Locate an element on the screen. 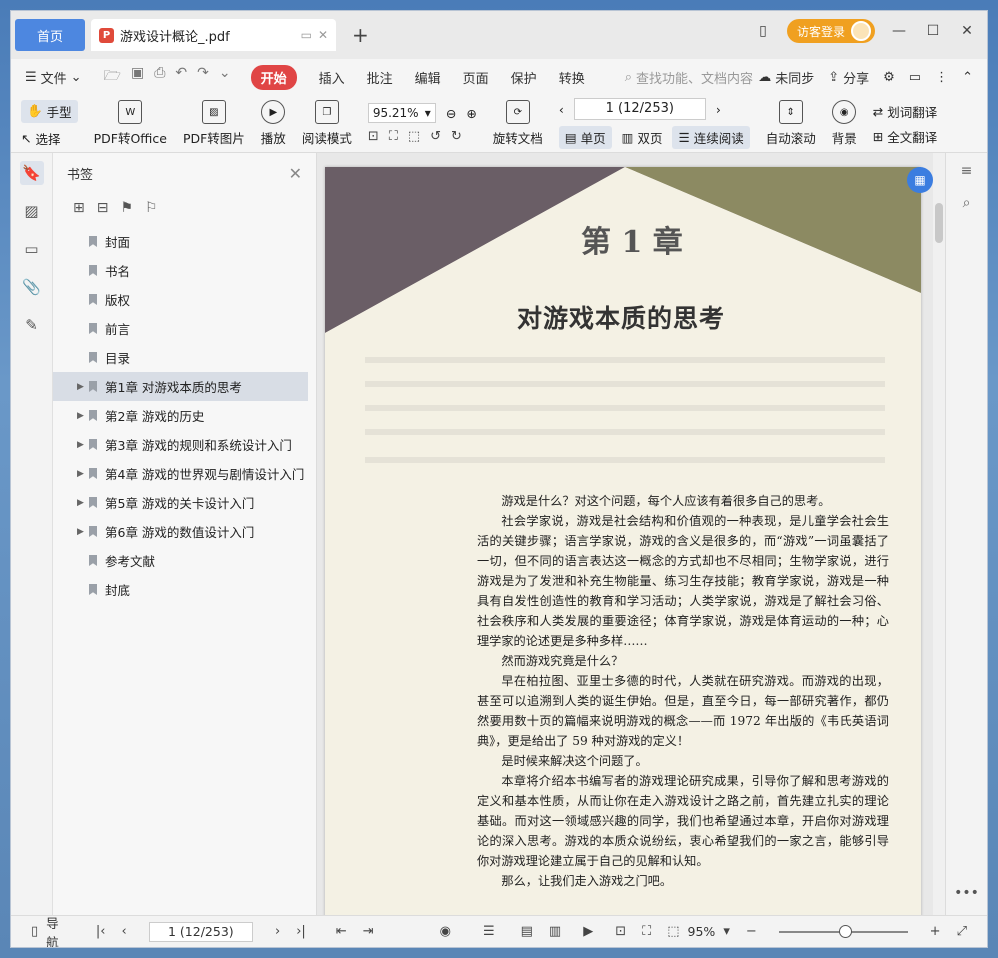 This screenshot has width=998, height=958. fullscreen-icon: ⤢ is located at coordinates (962, 931).